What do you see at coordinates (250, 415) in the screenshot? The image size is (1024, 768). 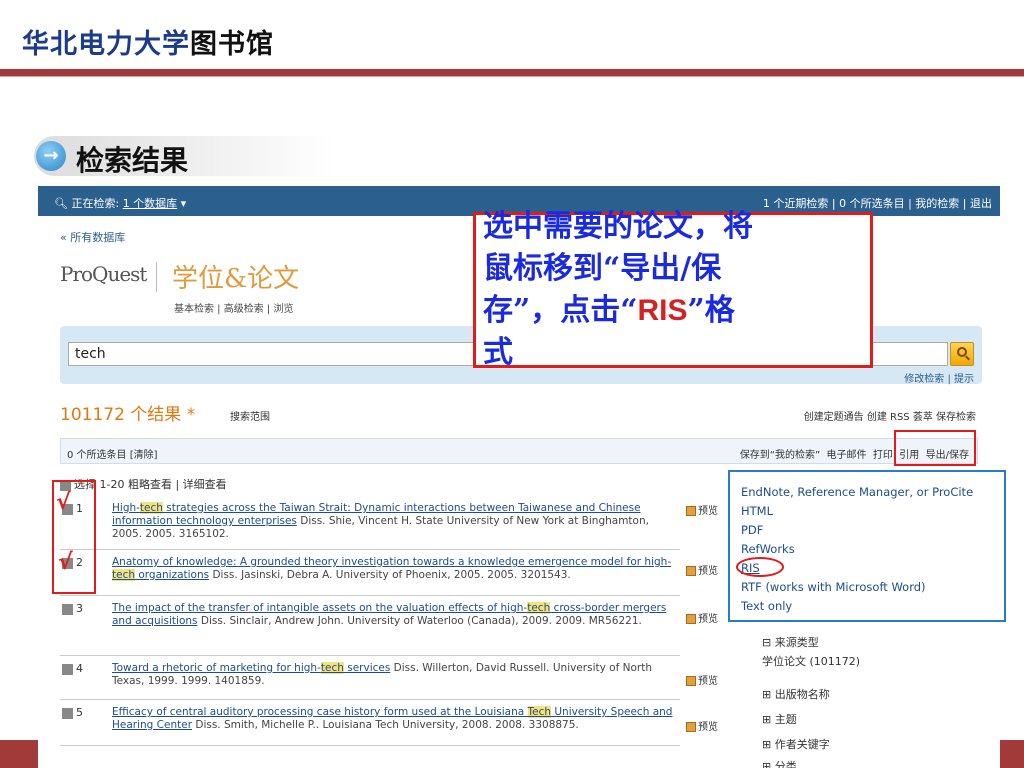 I see `search-scope: 搜索范围` at bounding box center [250, 415].